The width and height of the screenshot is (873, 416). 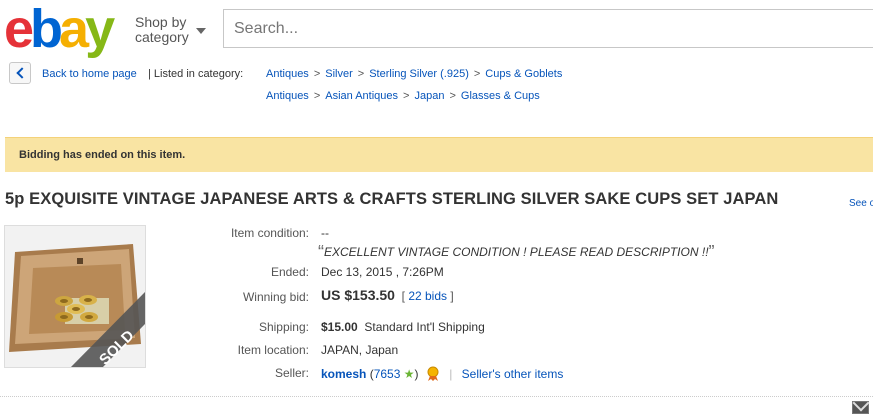 I want to click on category-label: category, so click(x=162, y=37).